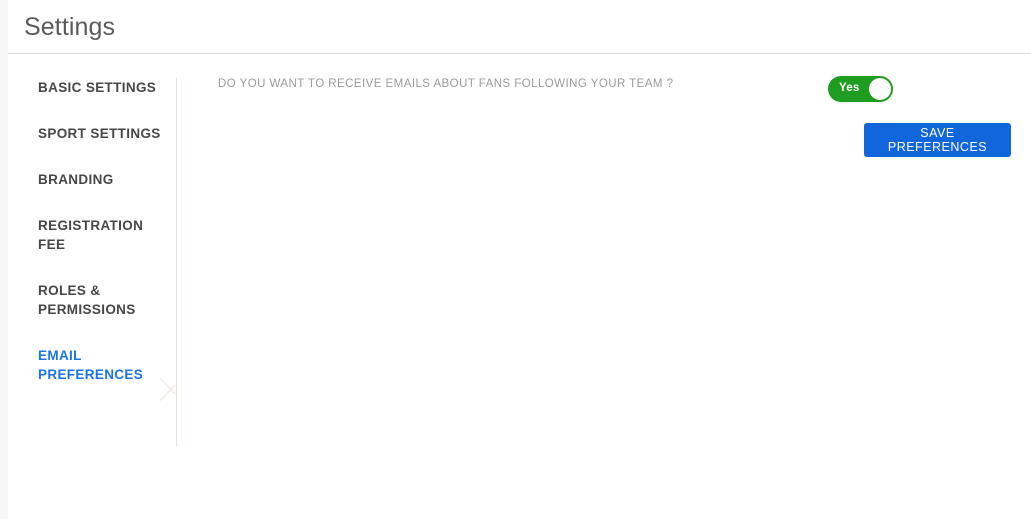  Describe the element at coordinates (92, 133) in the screenshot. I see `sidebar-item-sport-settings: SPORT SETTINGS` at that location.